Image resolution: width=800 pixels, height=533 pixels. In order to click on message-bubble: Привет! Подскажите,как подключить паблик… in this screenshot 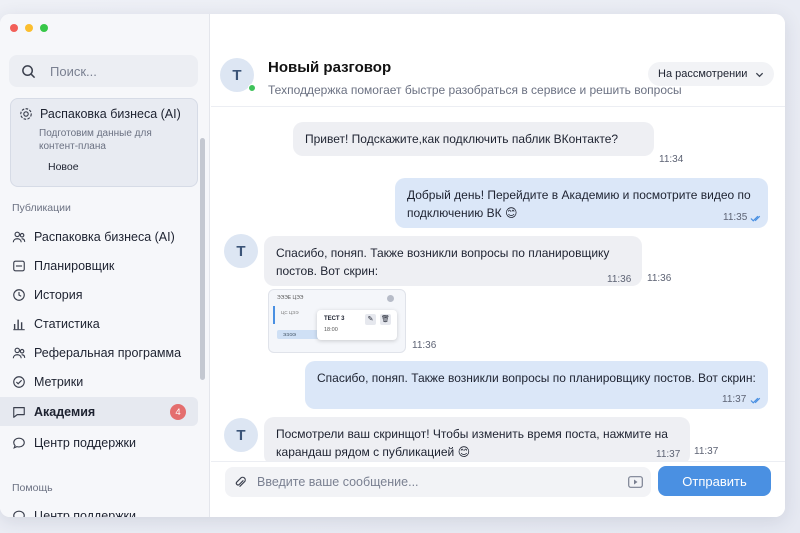, I will do `click(473, 139)`.